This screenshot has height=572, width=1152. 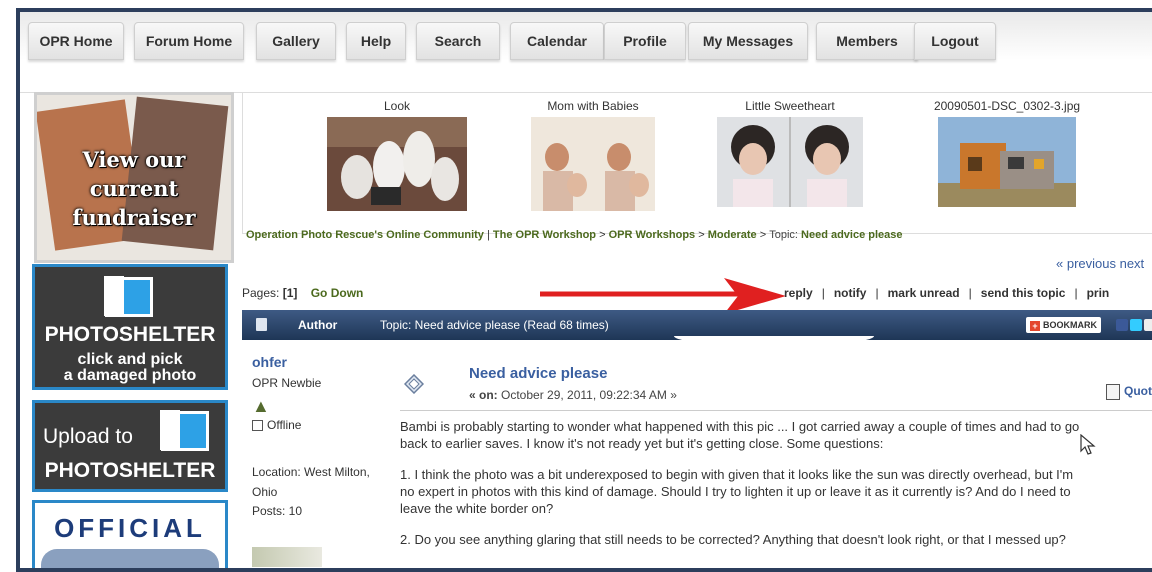 What do you see at coordinates (1070, 325) in the screenshot?
I see `bookmark-label: BOOKMARK` at bounding box center [1070, 325].